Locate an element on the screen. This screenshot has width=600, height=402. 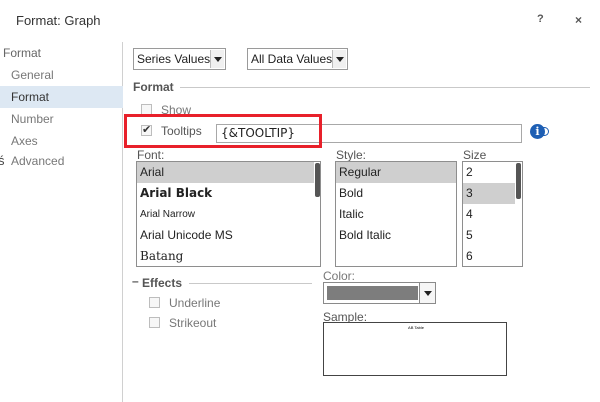
sample-preview: AB Table is located at coordinates (415, 349).